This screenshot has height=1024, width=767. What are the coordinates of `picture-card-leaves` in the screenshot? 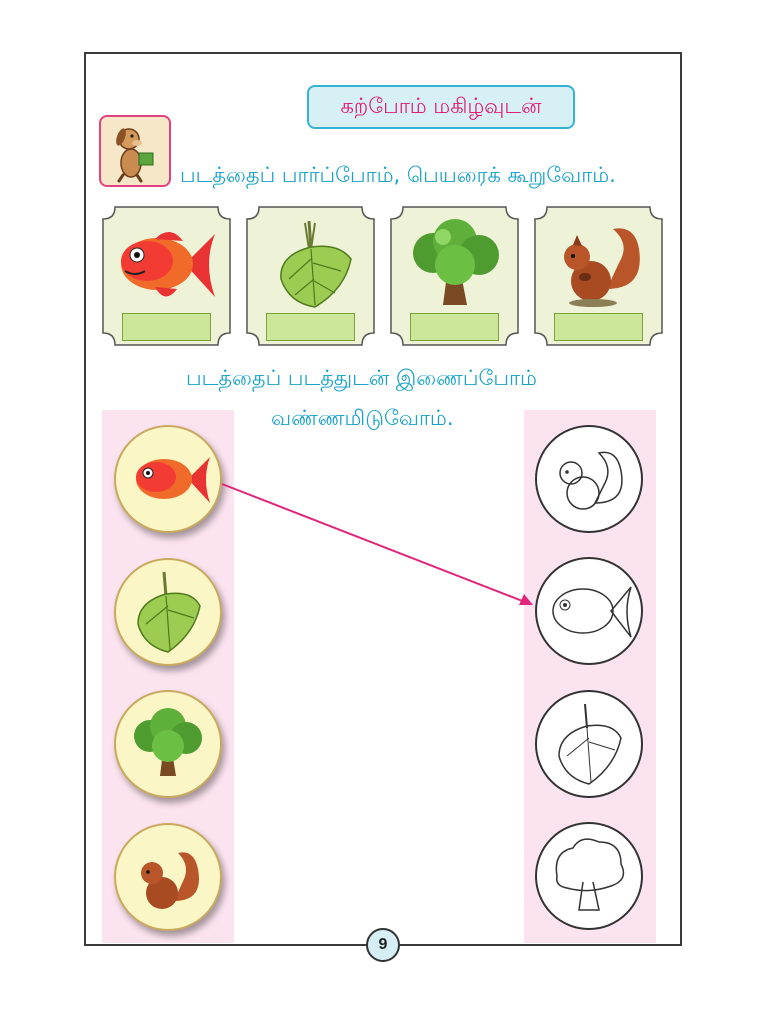 It's located at (310, 276).